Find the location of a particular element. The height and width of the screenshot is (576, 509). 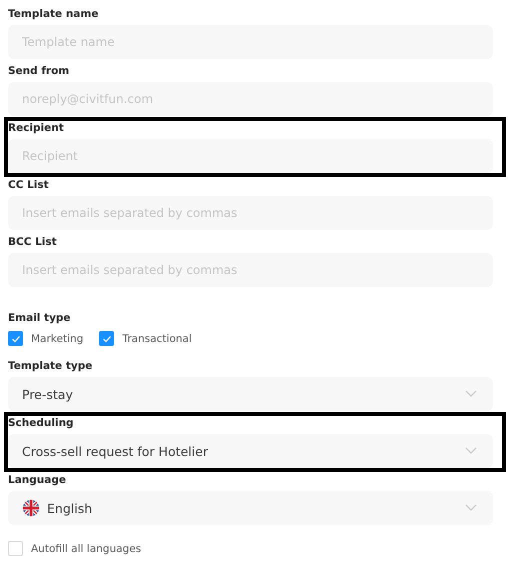

field-label: Template name is located at coordinates (54, 14).